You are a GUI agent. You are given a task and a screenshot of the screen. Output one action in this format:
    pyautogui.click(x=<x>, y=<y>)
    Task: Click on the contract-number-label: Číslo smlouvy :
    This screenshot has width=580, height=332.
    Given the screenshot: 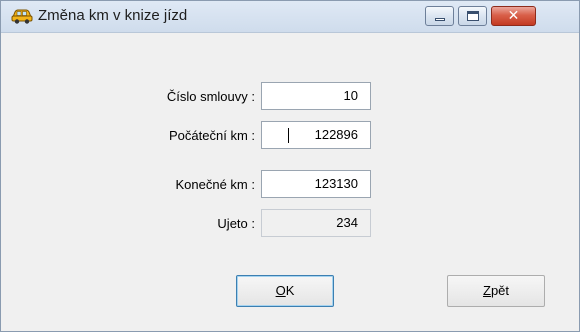 What is the action you would take?
    pyautogui.click(x=210, y=96)
    